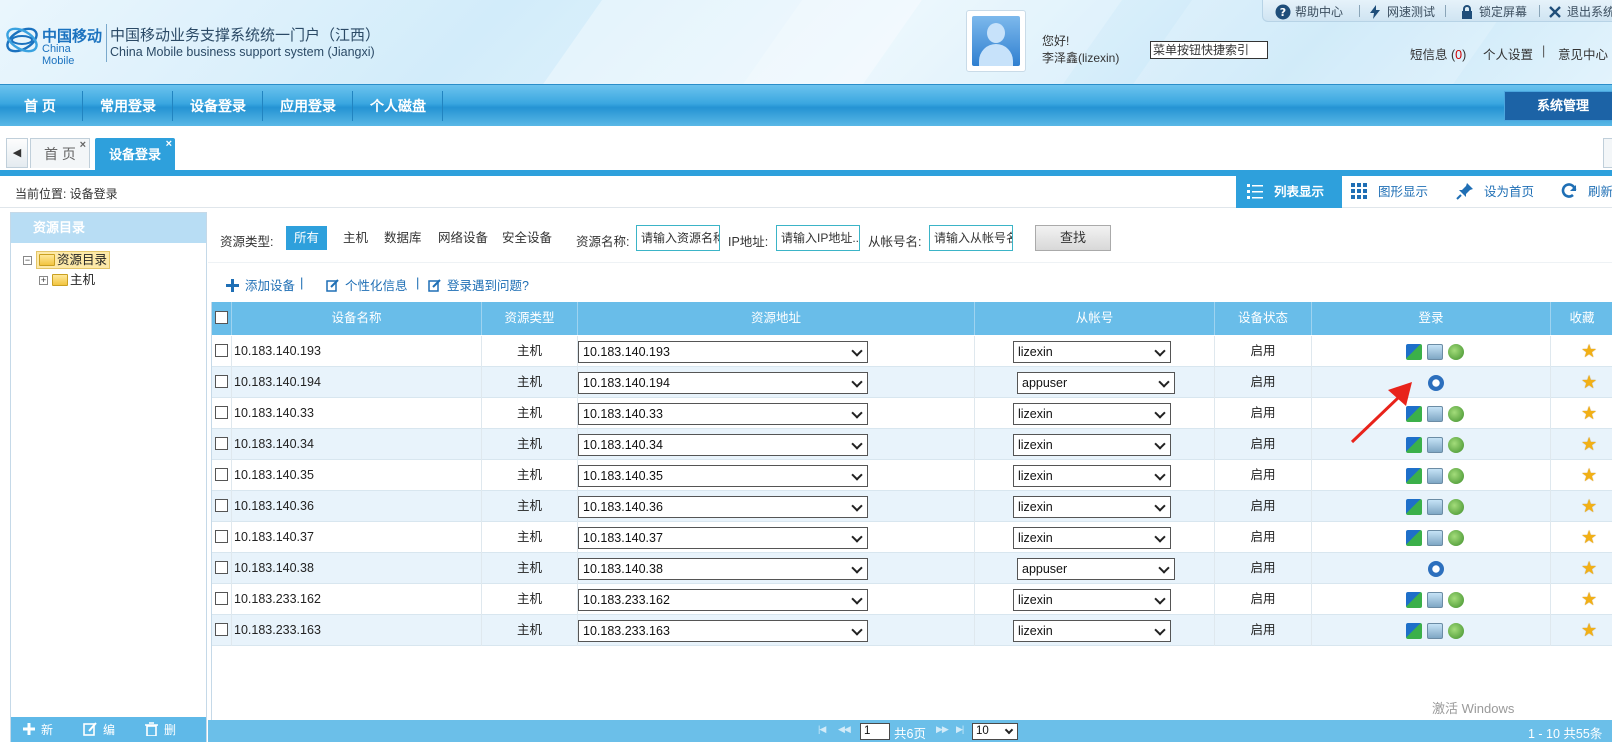 This screenshot has height=742, width=1612. I want to click on nav-personal-disk: 个人磁盘, so click(398, 106).